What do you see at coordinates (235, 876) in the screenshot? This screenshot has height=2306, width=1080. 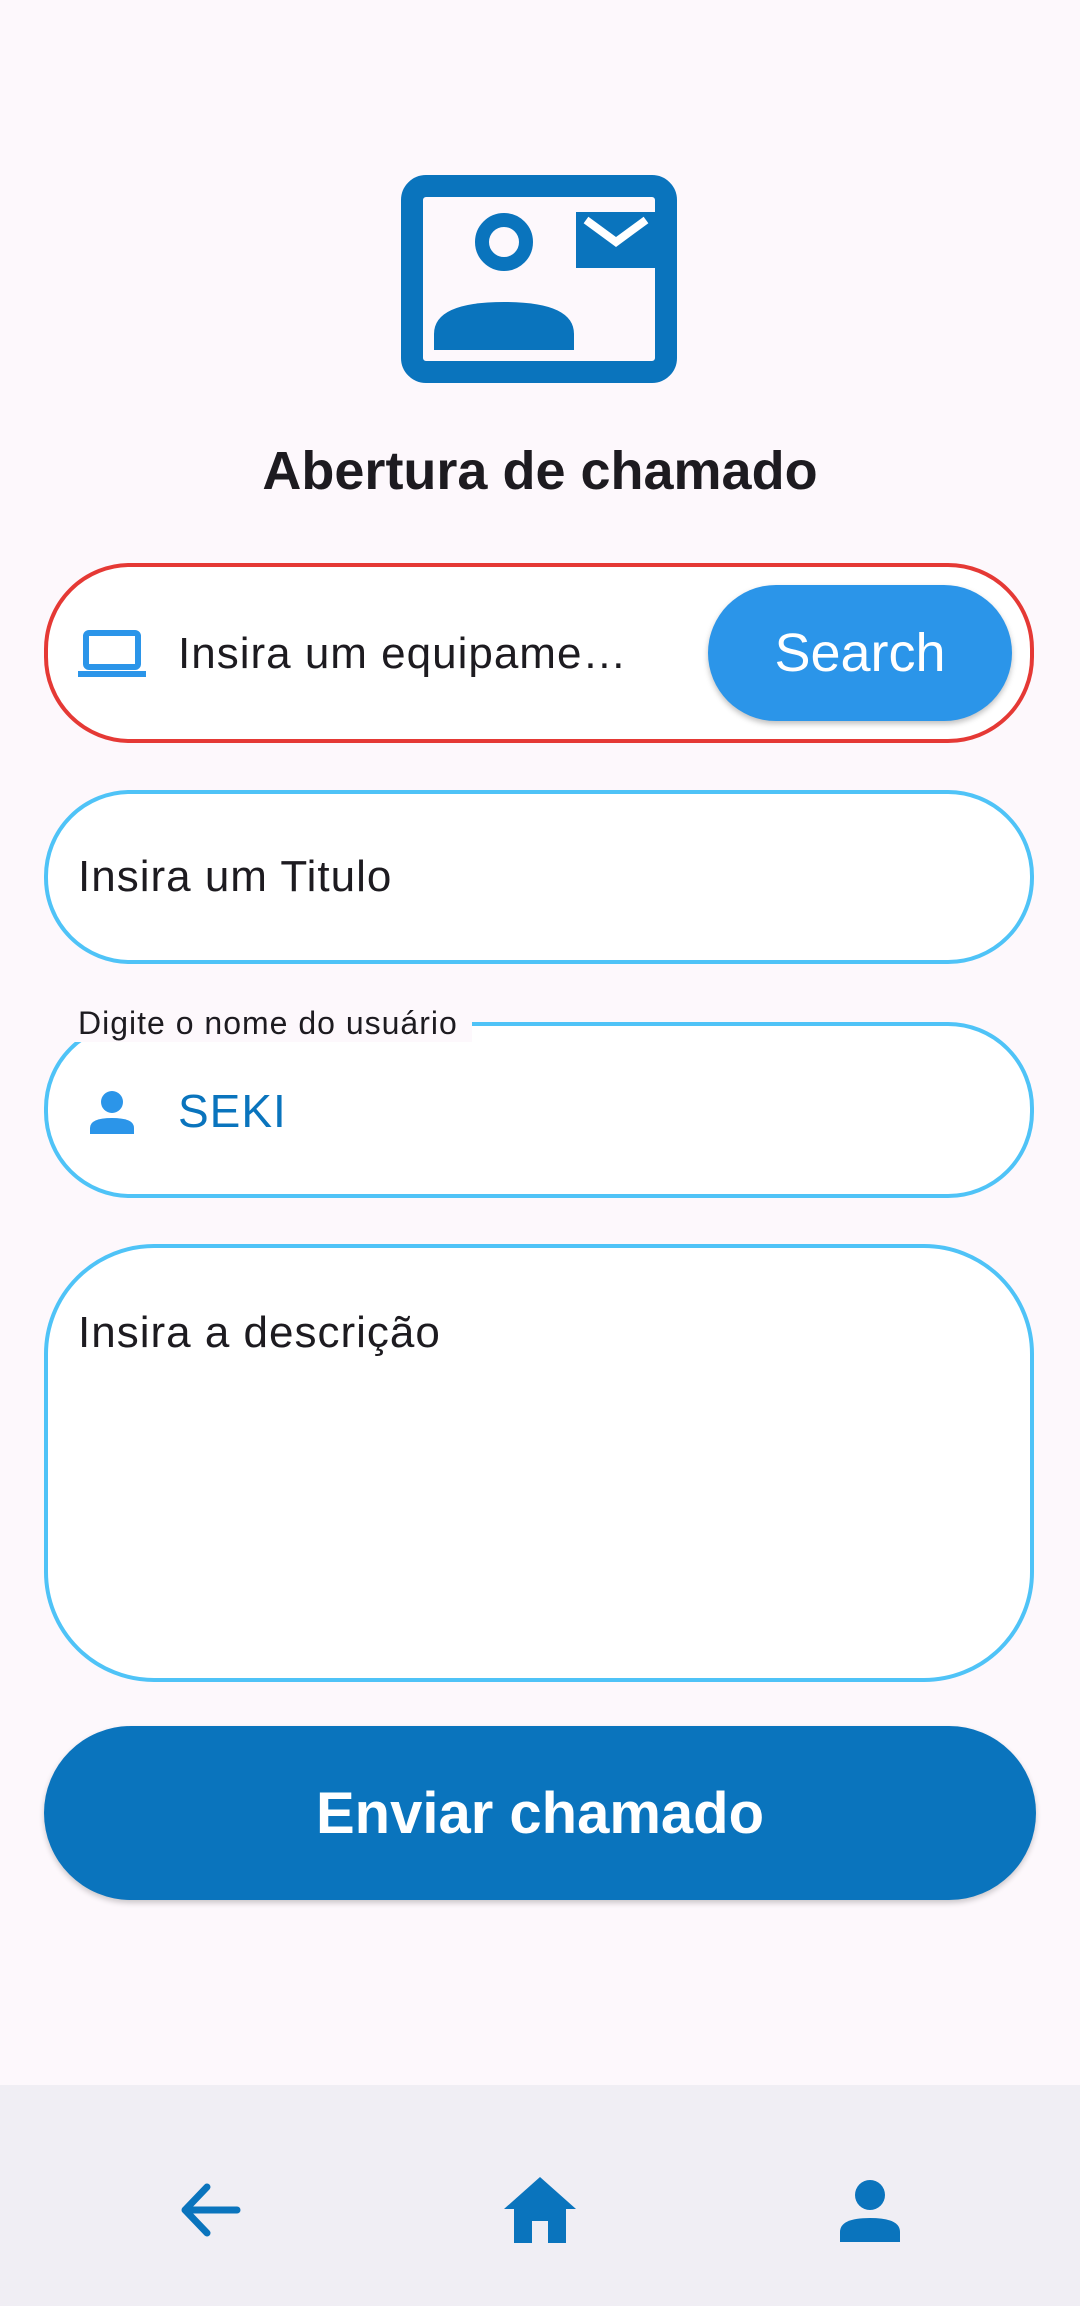 I see `title-placeholder: Insira um Titulo` at bounding box center [235, 876].